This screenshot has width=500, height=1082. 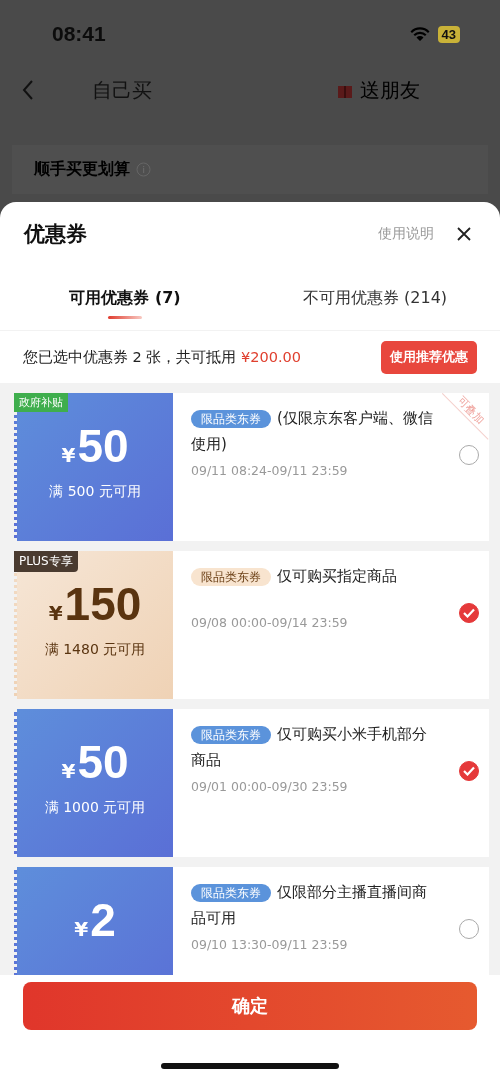 I want to click on coupon-amount: 150, so click(x=103, y=604).